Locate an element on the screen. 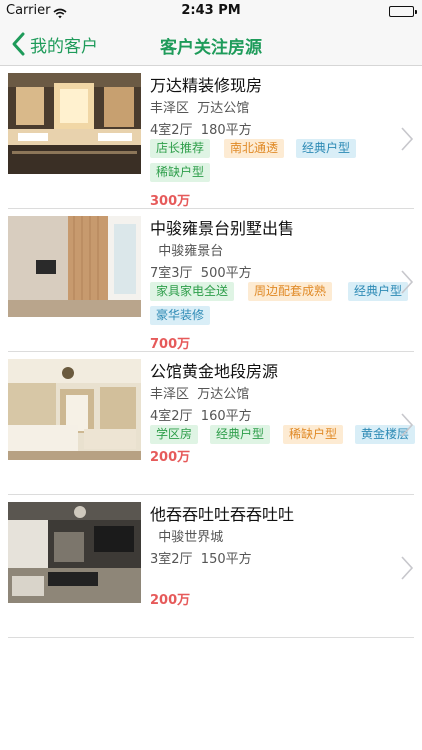 The image size is (422, 750). listing-title: 中骏雍景台别墅出售 is located at coordinates (222, 228).